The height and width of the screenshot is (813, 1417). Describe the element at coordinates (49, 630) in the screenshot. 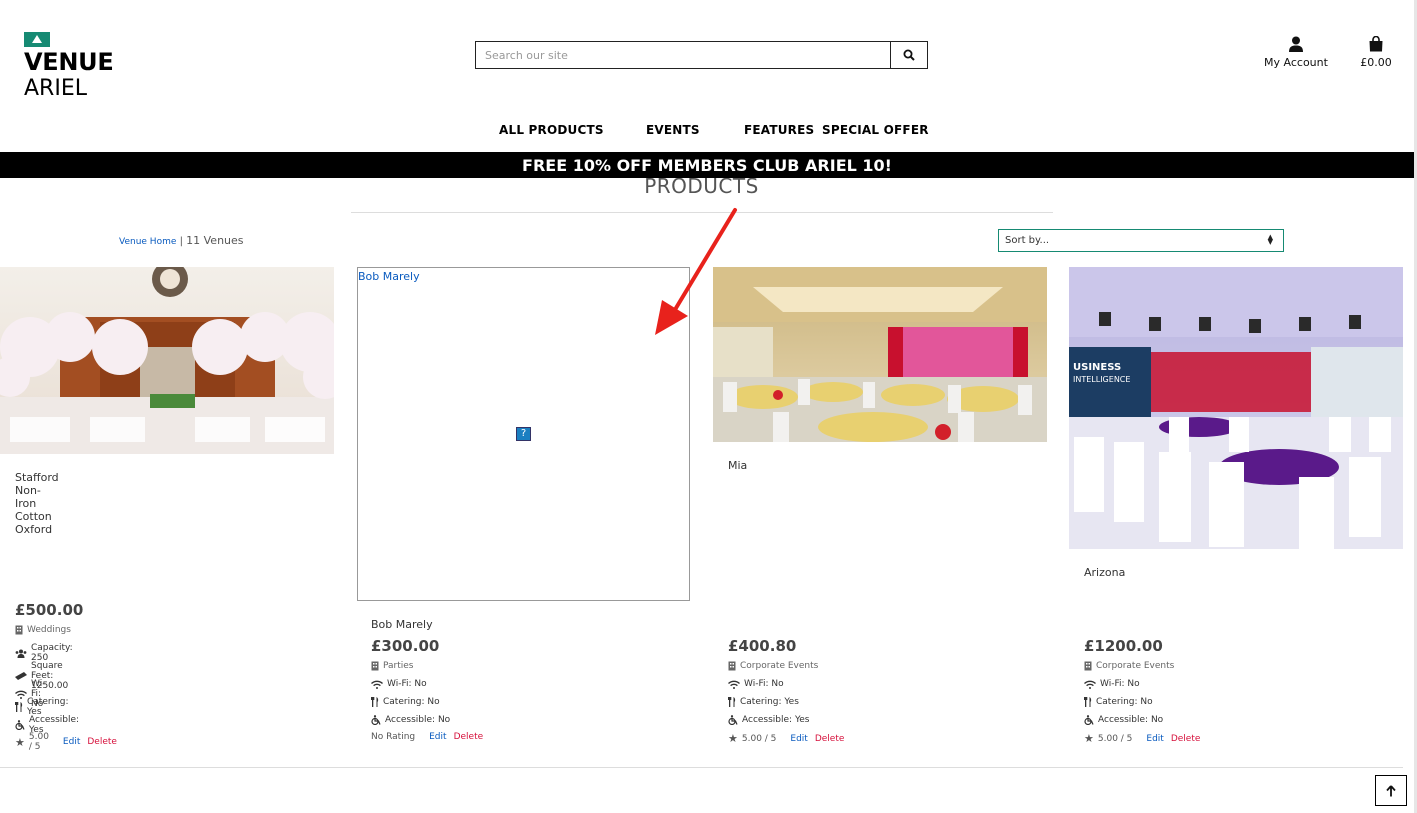

I see `category-label: Weddings` at that location.